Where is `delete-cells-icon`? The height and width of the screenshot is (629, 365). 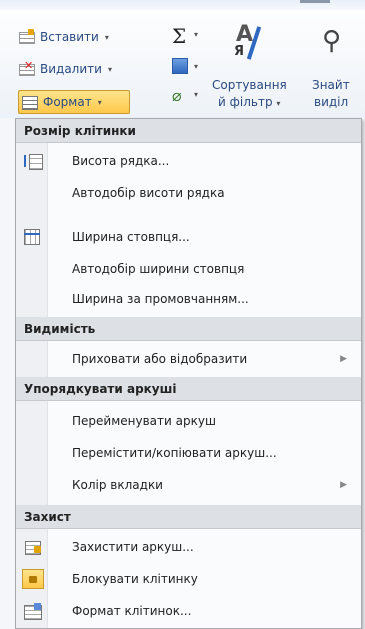
delete-cells-icon is located at coordinates (27, 68).